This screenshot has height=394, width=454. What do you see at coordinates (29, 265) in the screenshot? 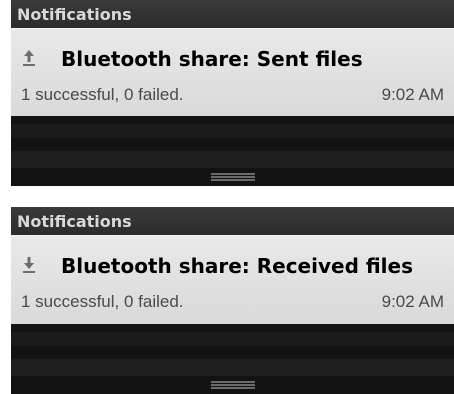
I see `download-arrow-icon` at bounding box center [29, 265].